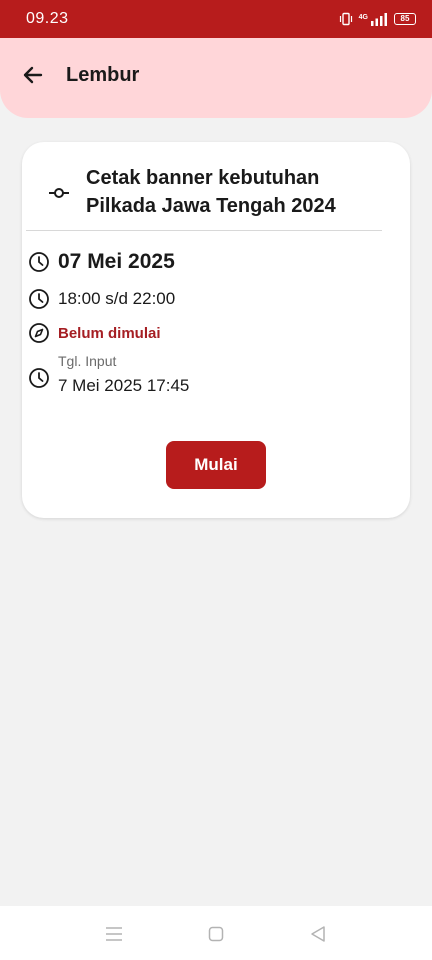 This screenshot has height=960, width=432. I want to click on home-square-icon, so click(216, 934).